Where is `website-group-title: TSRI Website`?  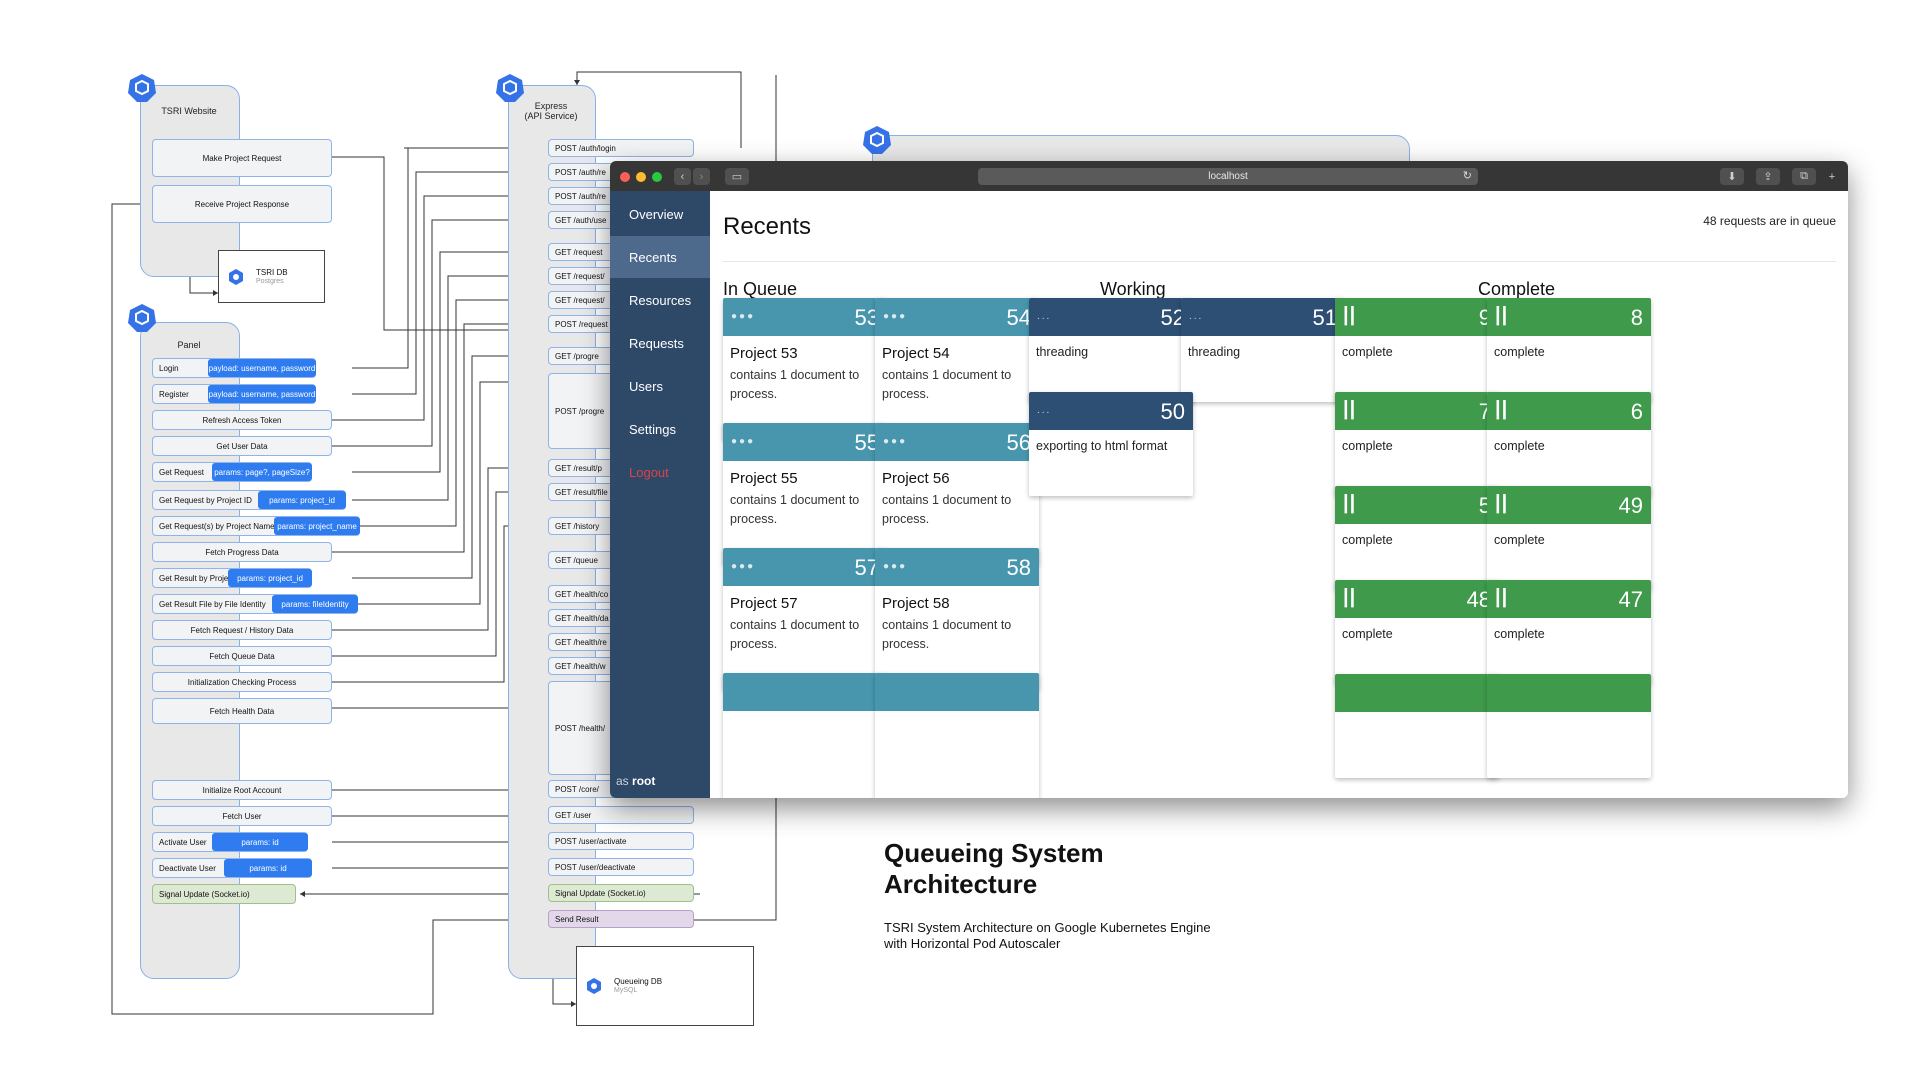
website-group-title: TSRI Website is located at coordinates (189, 111).